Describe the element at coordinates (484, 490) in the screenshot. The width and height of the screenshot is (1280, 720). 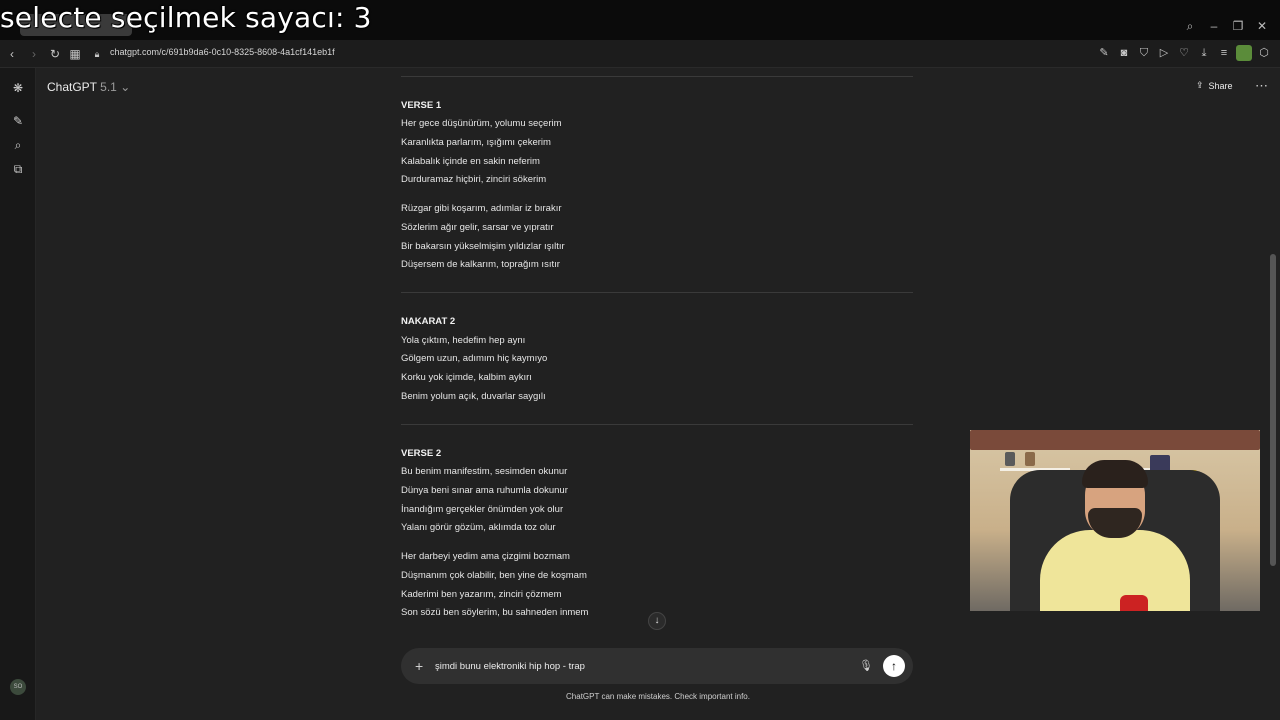
I see `lyric-line: Dünya beni sınar ama ruhumla dokunur` at that location.